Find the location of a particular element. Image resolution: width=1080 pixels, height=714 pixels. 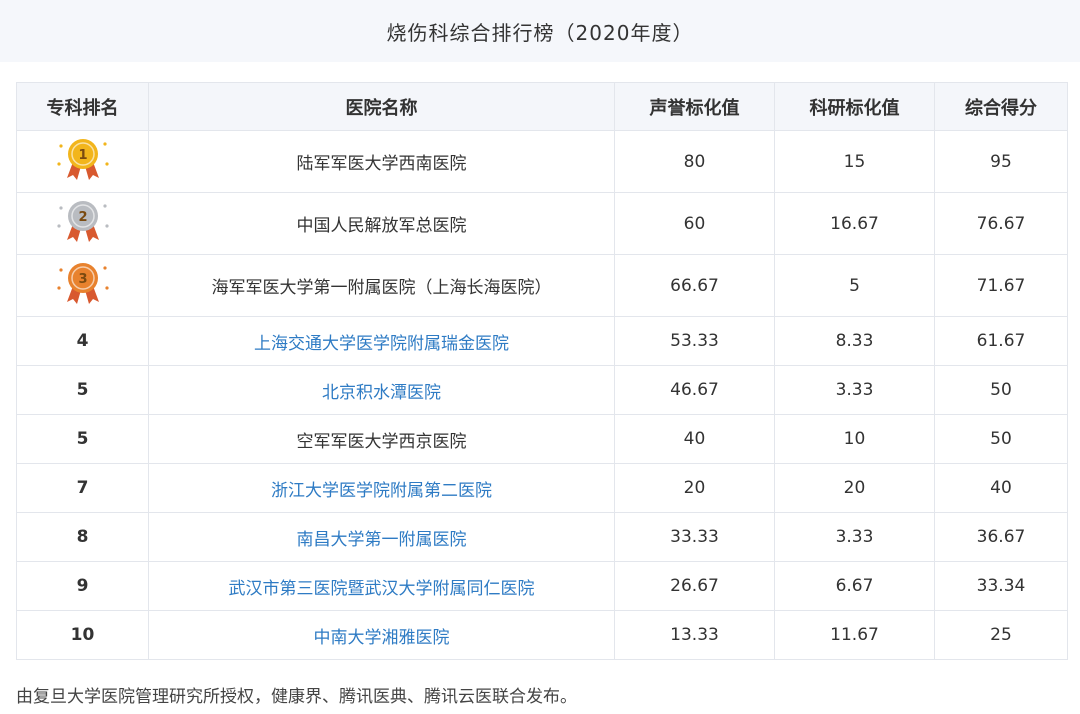

hospital-link: 武汉市第三医院暨武汉大学附属同仁医院 is located at coordinates (382, 589).